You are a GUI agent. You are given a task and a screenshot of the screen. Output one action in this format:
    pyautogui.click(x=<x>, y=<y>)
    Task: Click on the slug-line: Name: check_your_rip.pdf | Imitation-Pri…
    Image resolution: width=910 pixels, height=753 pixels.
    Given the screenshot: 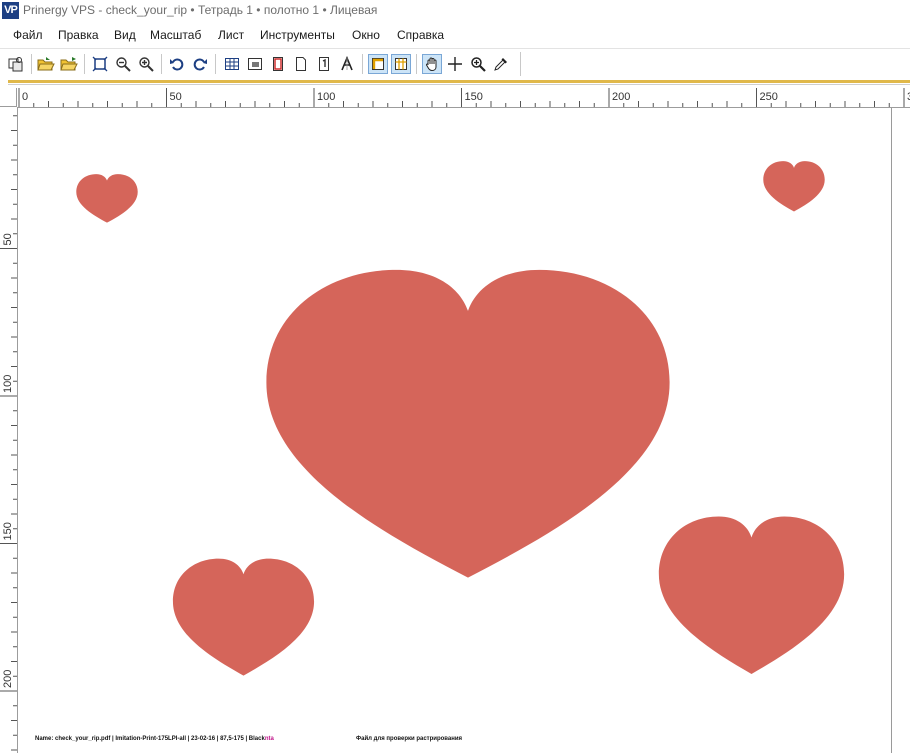 What is the action you would take?
    pyautogui.click(x=154, y=739)
    